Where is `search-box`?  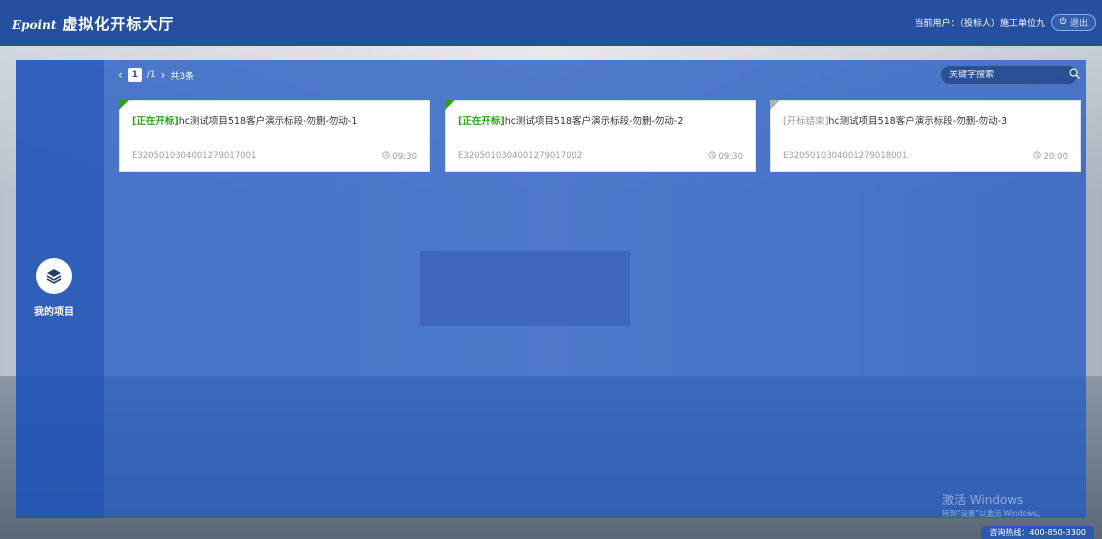 search-box is located at coordinates (1010, 75).